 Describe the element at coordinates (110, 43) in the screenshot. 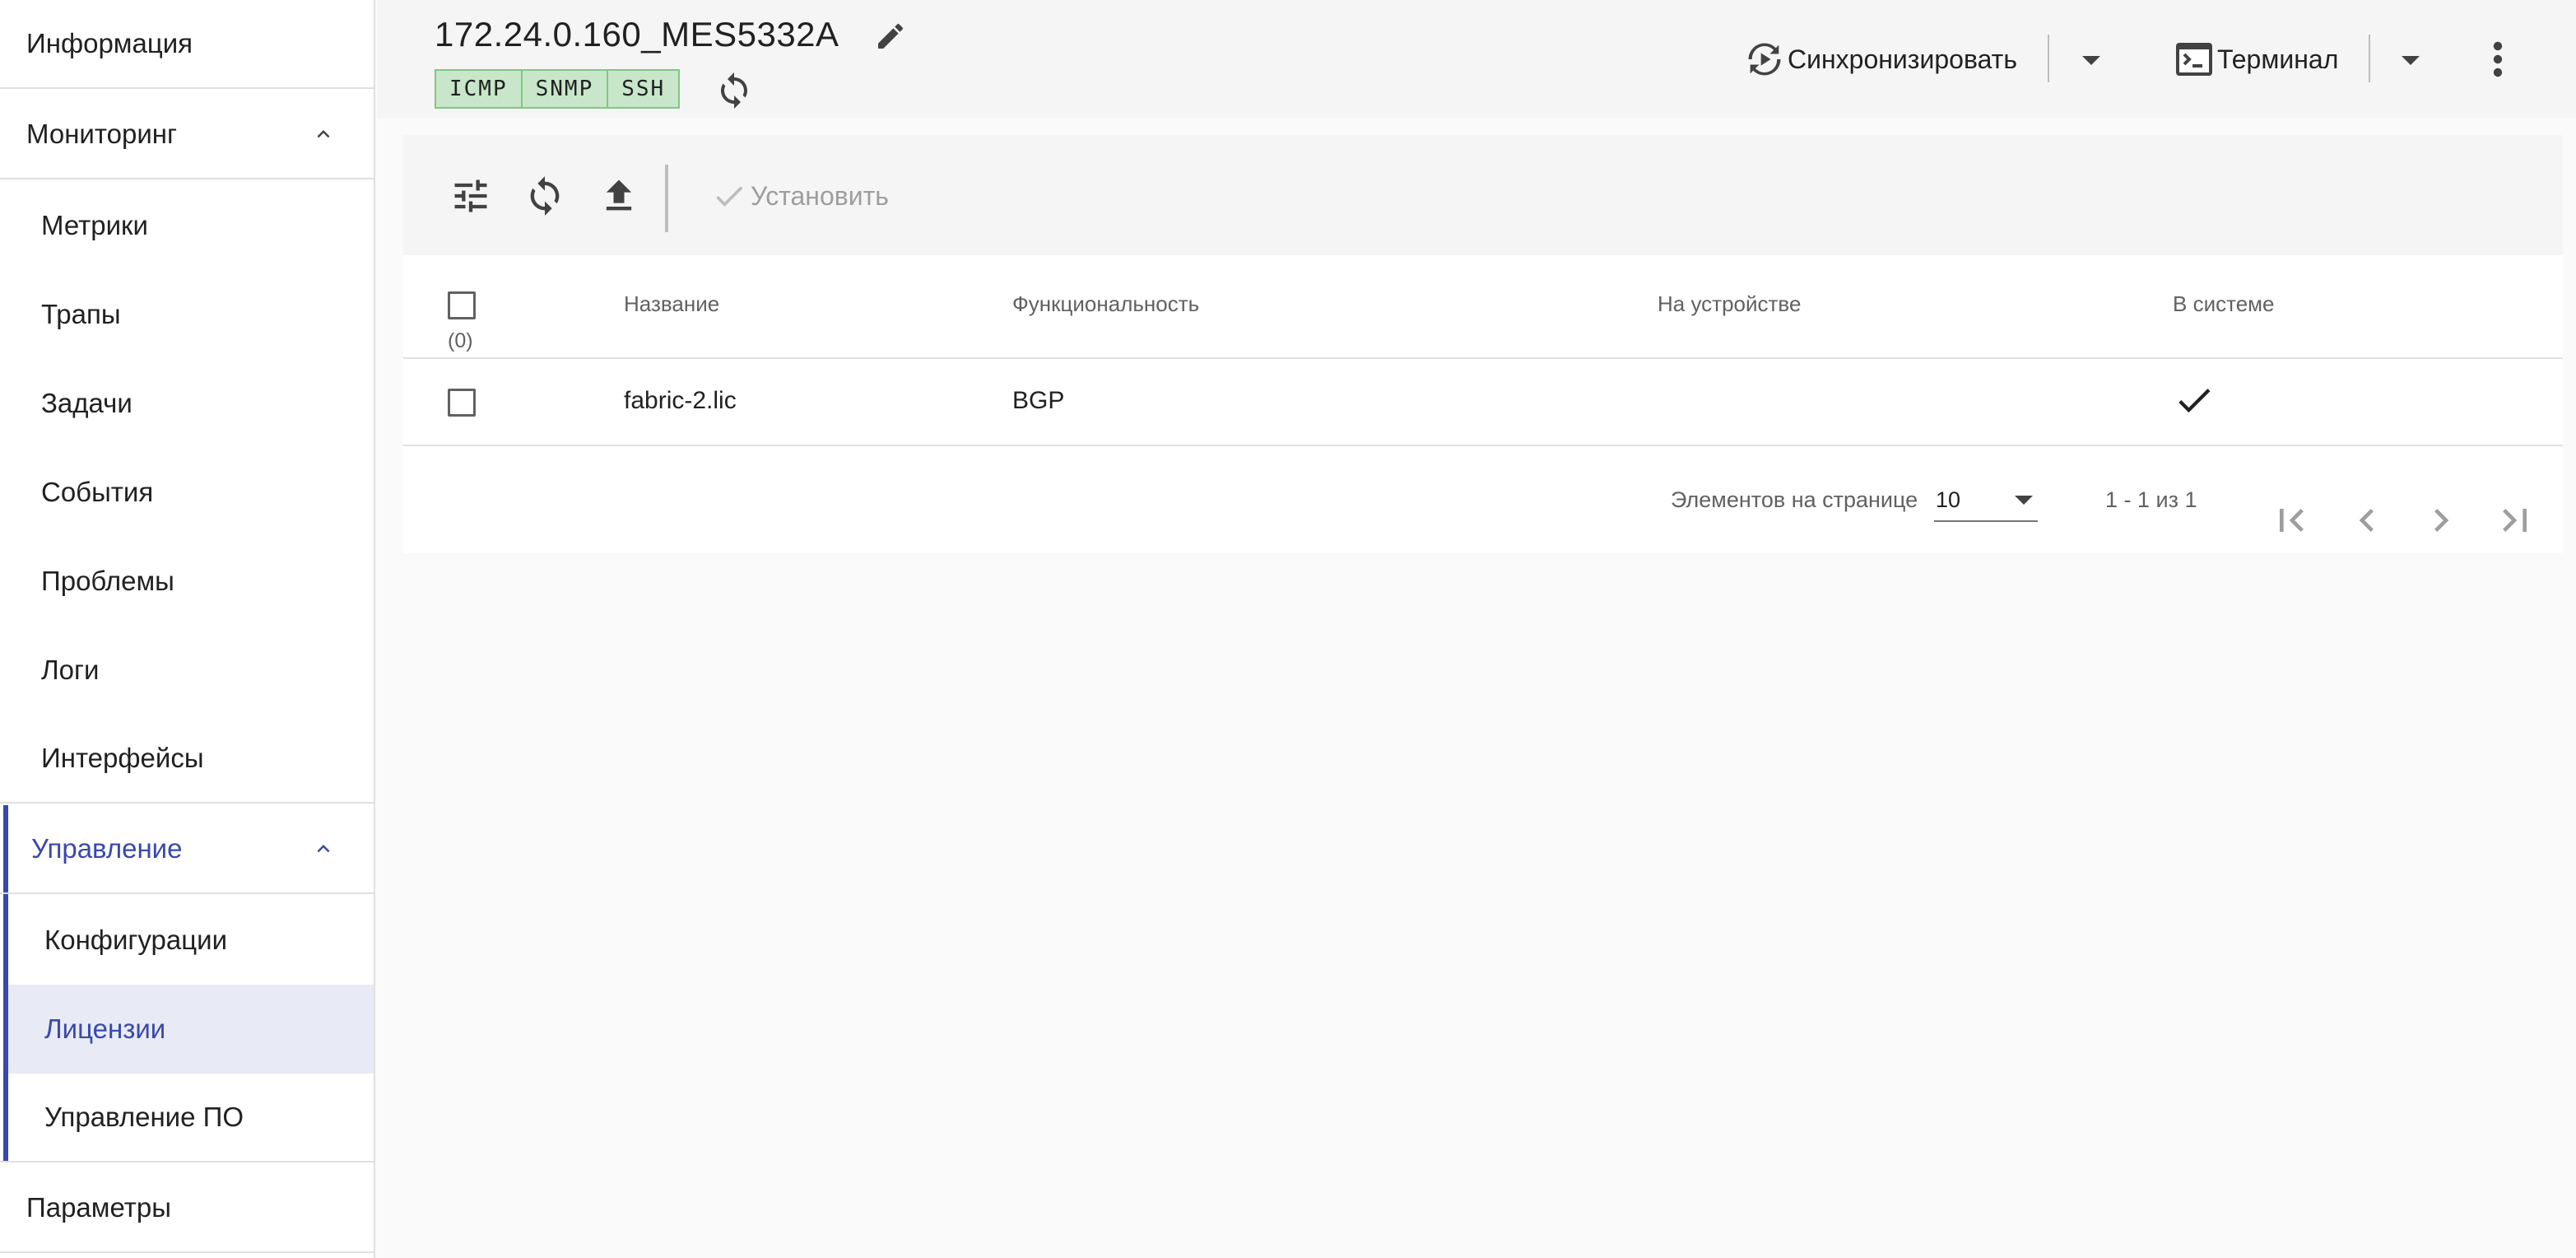

I see `sidebar-item-label: Информация` at that location.